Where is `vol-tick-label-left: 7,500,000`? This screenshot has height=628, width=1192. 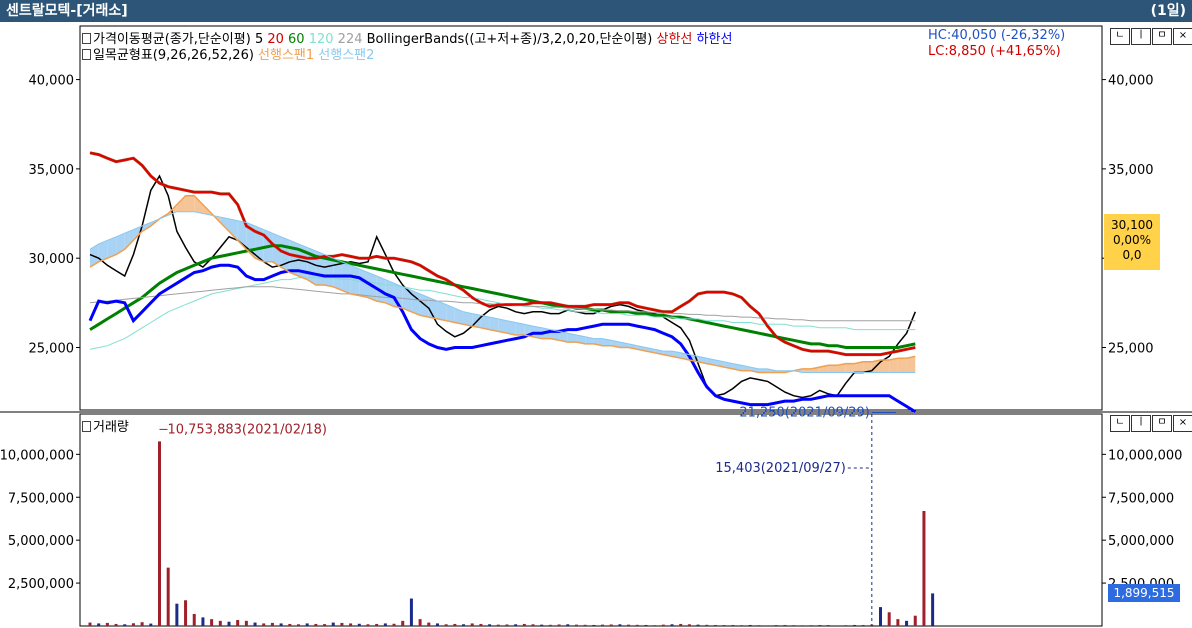 vol-tick-label-left: 7,500,000 is located at coordinates (41, 498).